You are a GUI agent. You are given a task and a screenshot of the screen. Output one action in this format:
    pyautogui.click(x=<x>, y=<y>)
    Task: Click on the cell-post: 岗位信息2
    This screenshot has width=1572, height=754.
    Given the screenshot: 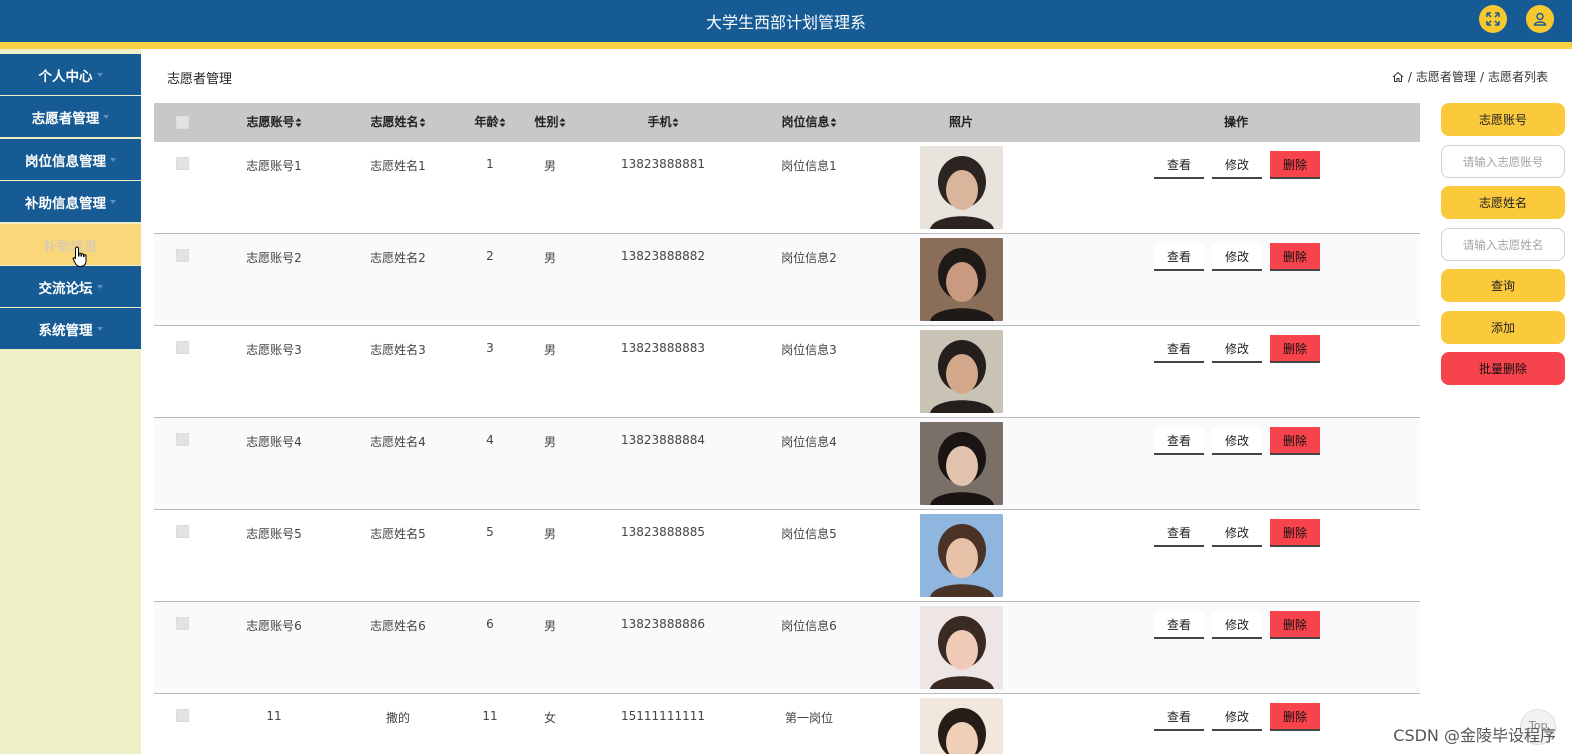 What is the action you would take?
    pyautogui.click(x=809, y=258)
    